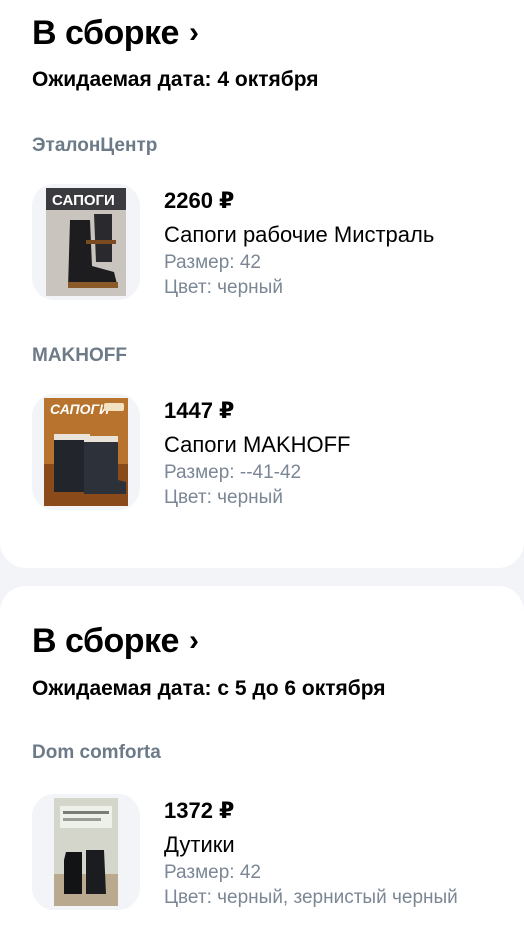  Describe the element at coordinates (233, 472) in the screenshot. I see `item-size: Размер: --41-42` at that location.